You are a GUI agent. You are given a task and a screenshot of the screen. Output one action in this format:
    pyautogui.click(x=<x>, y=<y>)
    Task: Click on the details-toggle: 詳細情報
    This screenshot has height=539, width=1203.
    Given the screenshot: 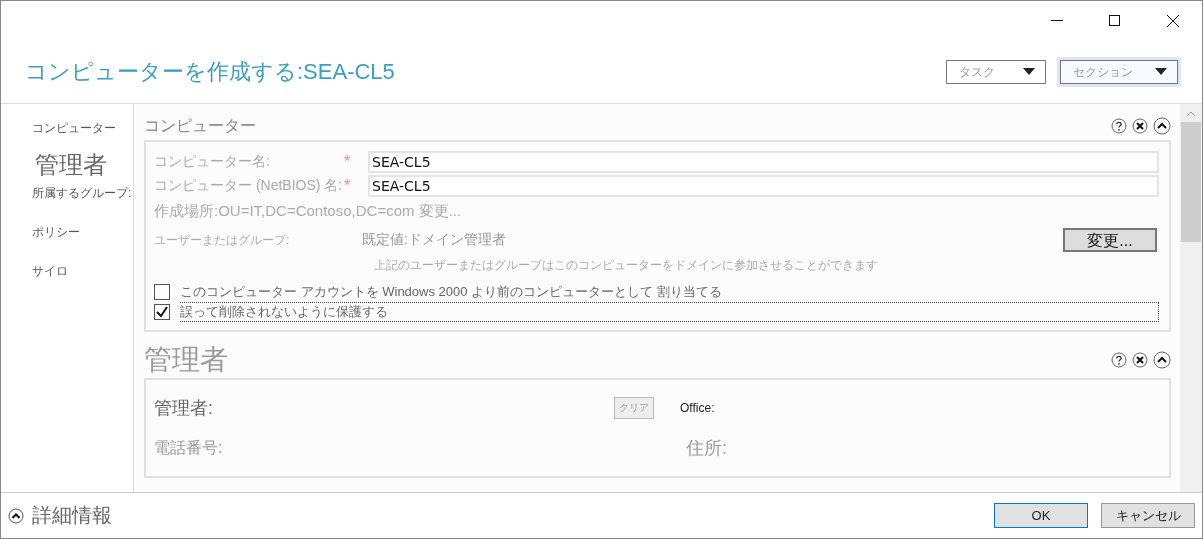 What is the action you would take?
    pyautogui.click(x=494, y=515)
    